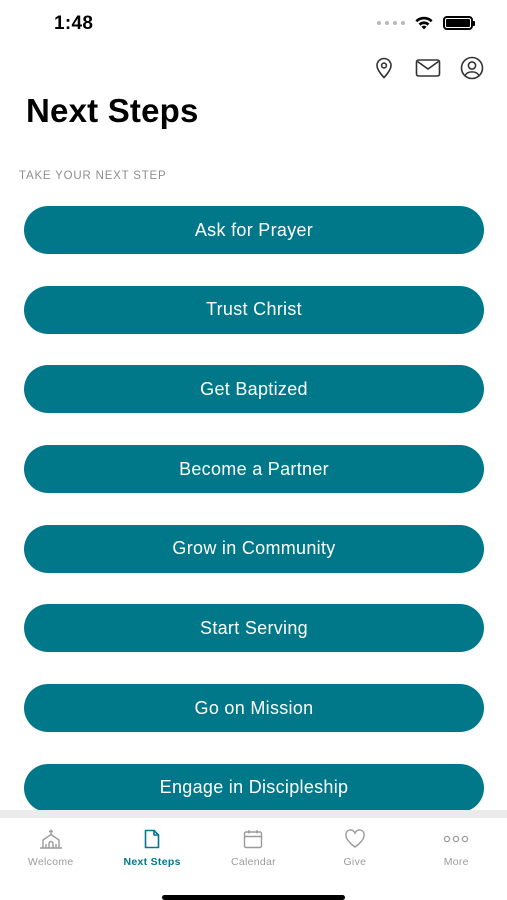 This screenshot has width=507, height=900. Describe the element at coordinates (253, 839) in the screenshot. I see `calendar-icon` at that location.